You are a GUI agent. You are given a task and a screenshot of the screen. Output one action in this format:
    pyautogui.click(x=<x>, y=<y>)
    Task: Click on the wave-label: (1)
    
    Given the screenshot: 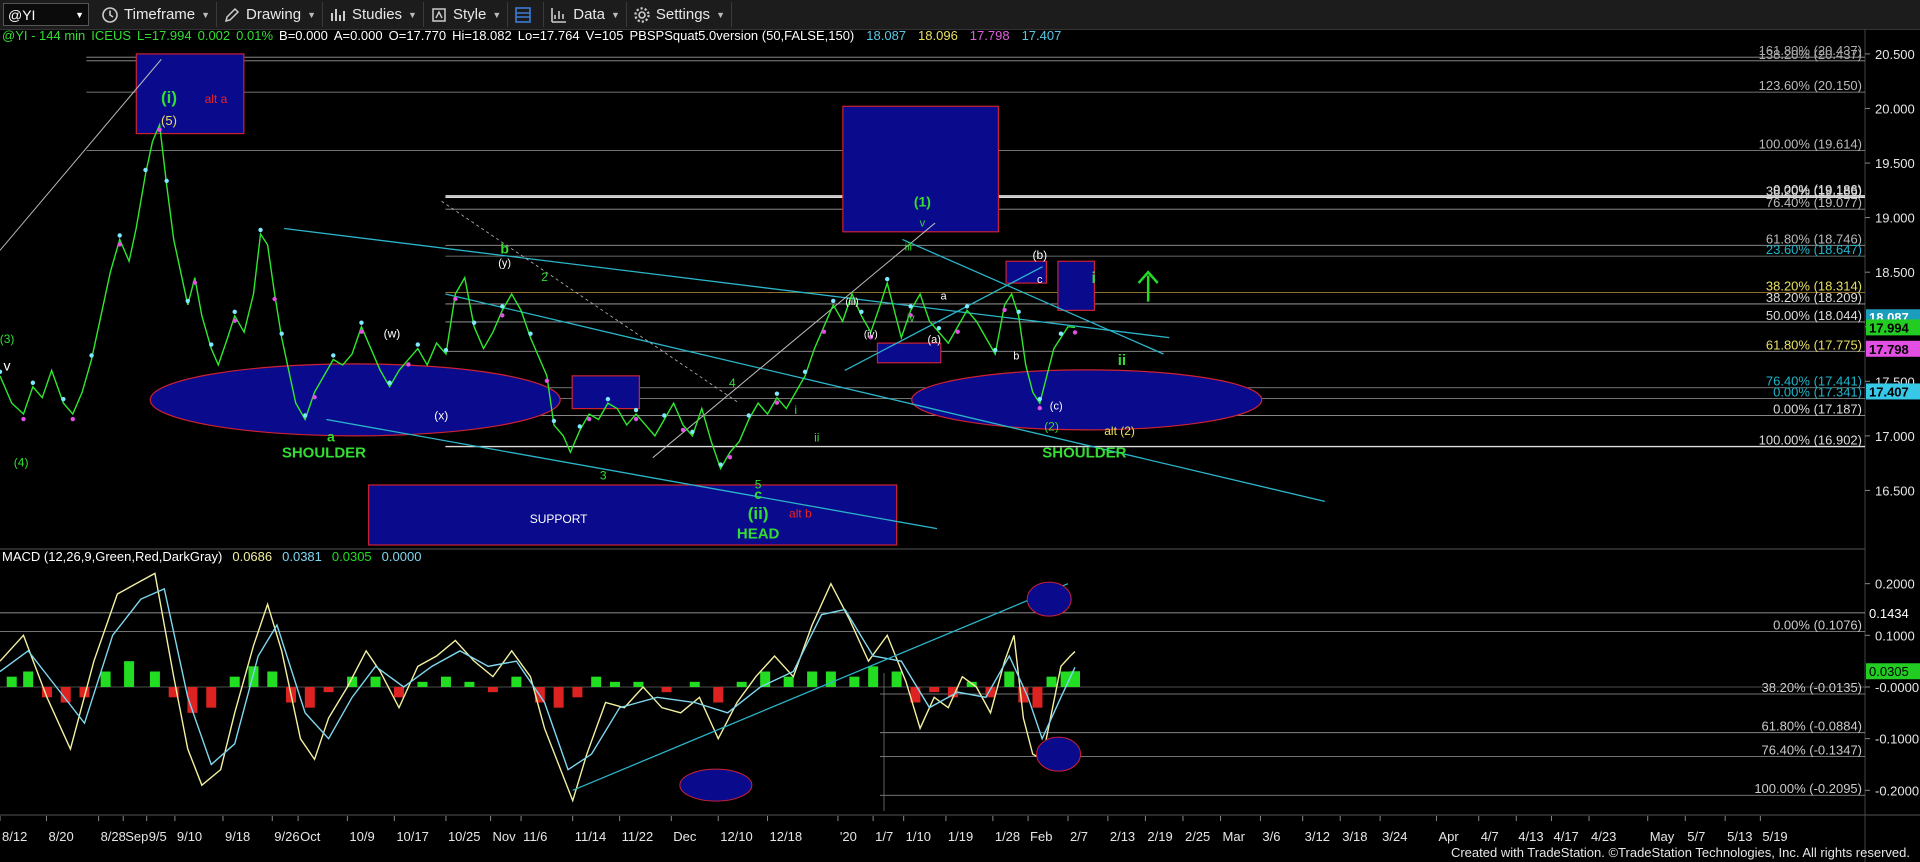 What is the action you would take?
    pyautogui.click(x=922, y=202)
    